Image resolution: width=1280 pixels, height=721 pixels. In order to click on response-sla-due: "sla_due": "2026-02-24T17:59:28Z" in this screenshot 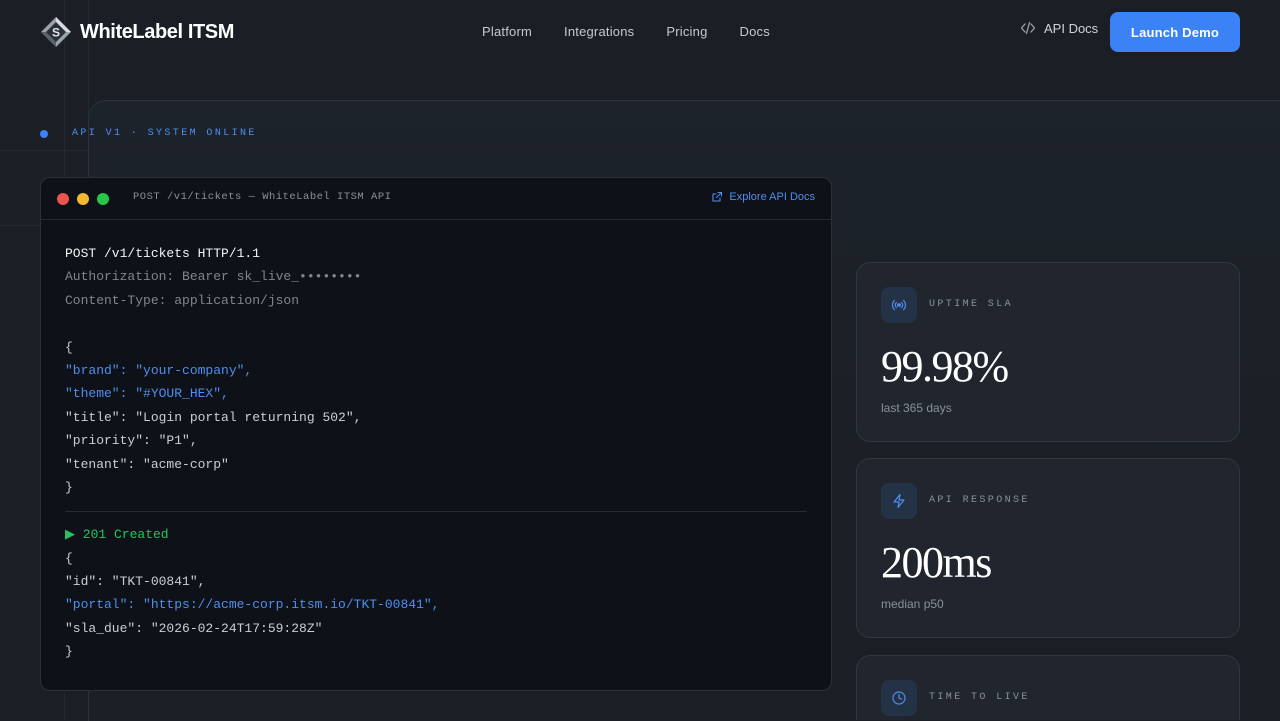, I will do `click(194, 628)`.